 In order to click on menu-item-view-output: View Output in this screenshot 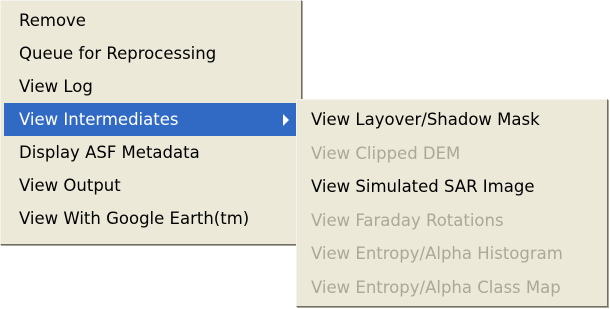, I will do `click(151, 185)`.